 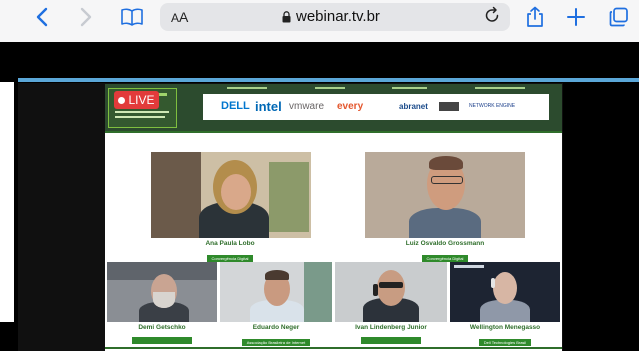 What do you see at coordinates (445, 195) in the screenshot?
I see `video-tile-luiz-osvaldo-grossmann` at bounding box center [445, 195].